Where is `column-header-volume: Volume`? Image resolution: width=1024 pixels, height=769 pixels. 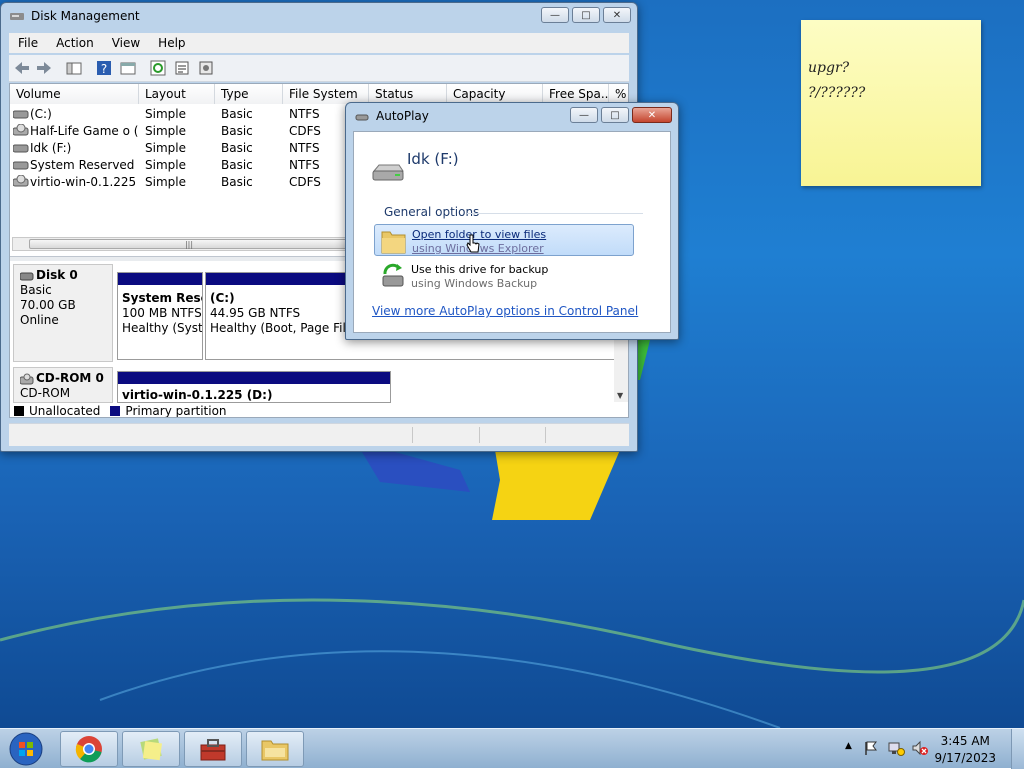 column-header-volume: Volume is located at coordinates (74, 94).